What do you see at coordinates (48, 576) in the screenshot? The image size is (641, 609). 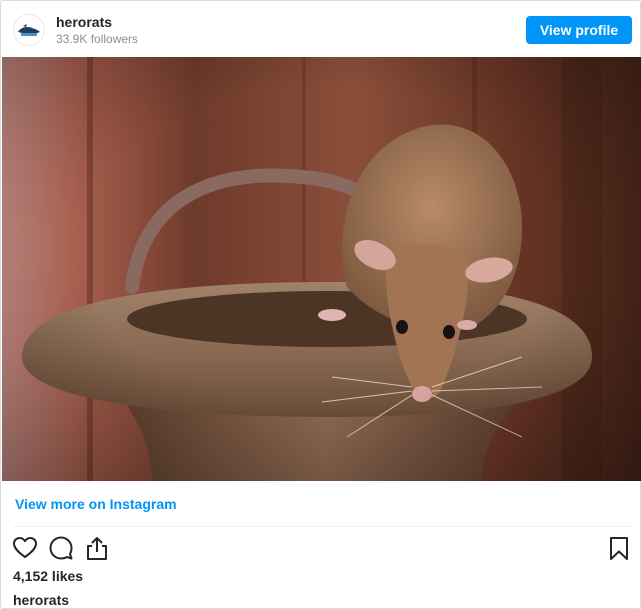 I see `like-count: 4,152 likes` at bounding box center [48, 576].